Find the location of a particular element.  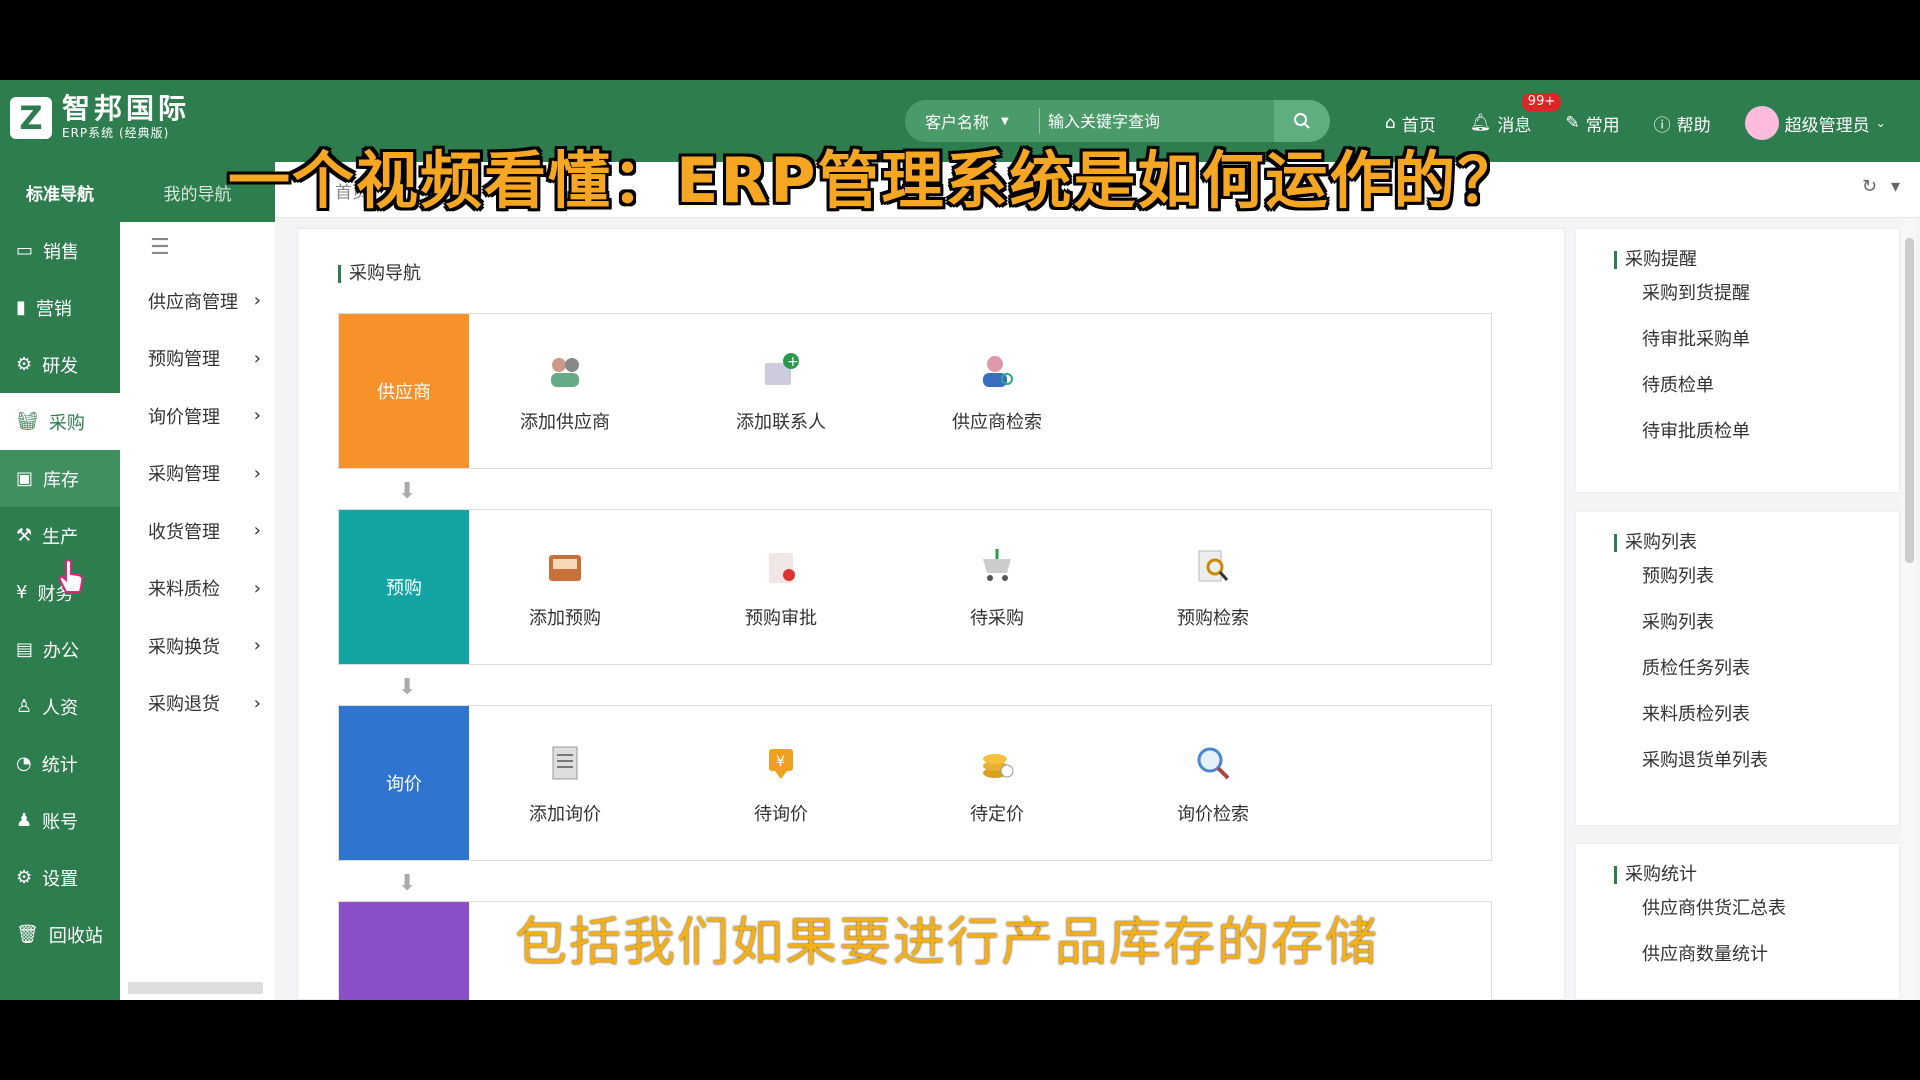

nav-favorites-label: 常用 is located at coordinates (1602, 125).